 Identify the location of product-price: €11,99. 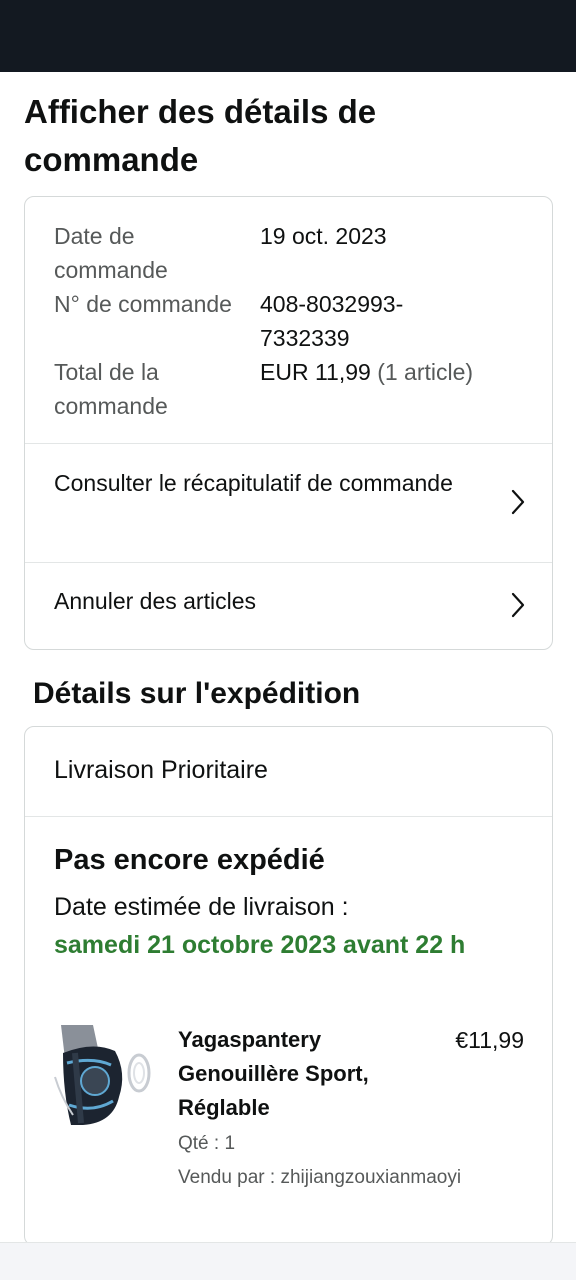
(489, 1040).